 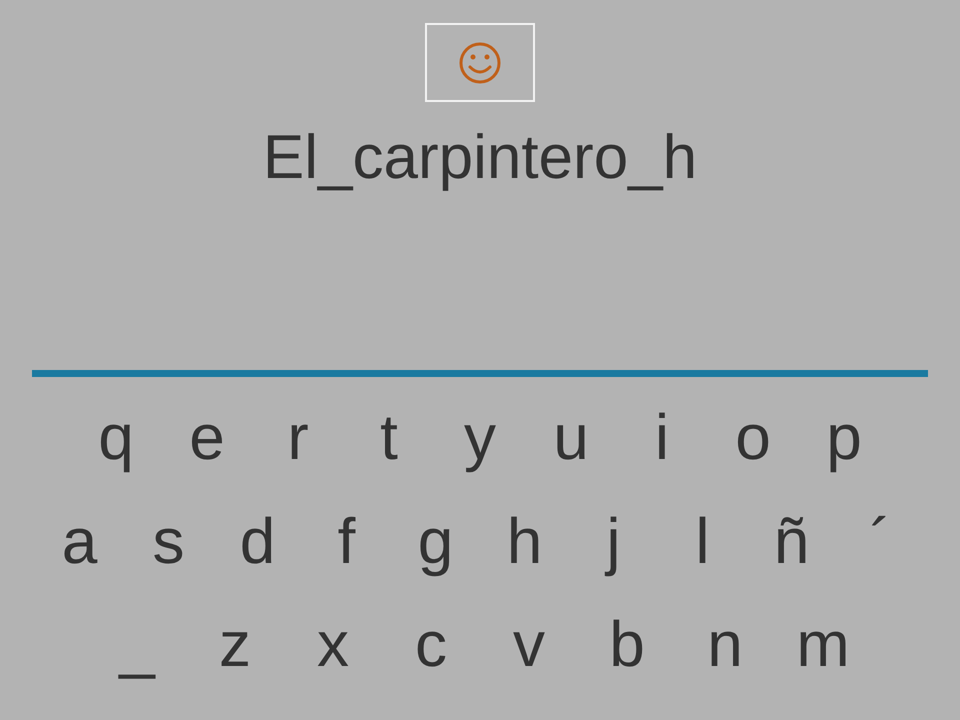 I want to click on letter-key: a, so click(x=79, y=541).